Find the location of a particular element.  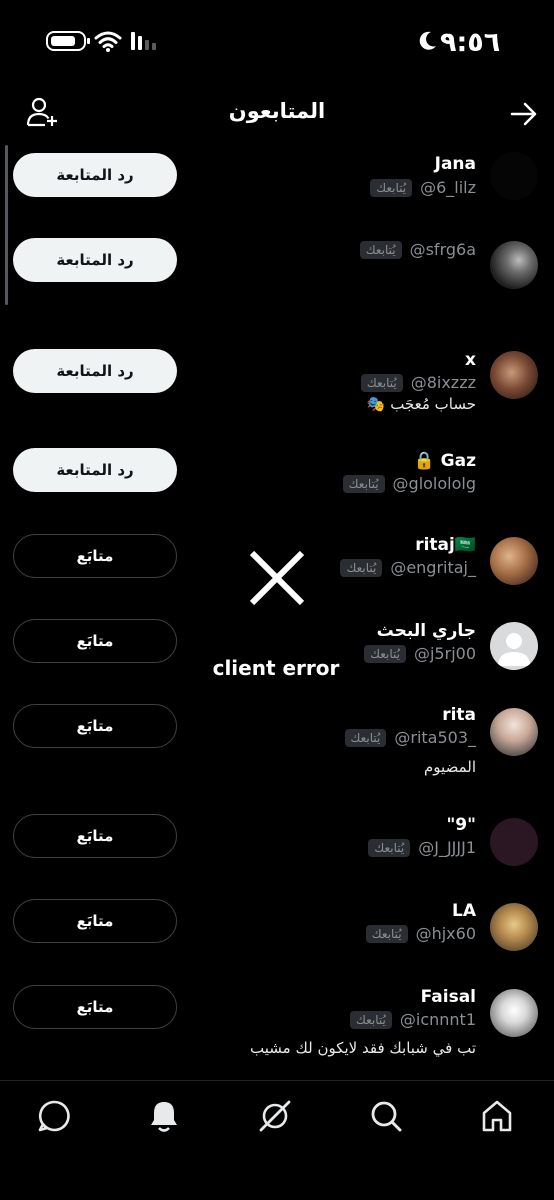

user-bio: المضيوم is located at coordinates (450, 767).